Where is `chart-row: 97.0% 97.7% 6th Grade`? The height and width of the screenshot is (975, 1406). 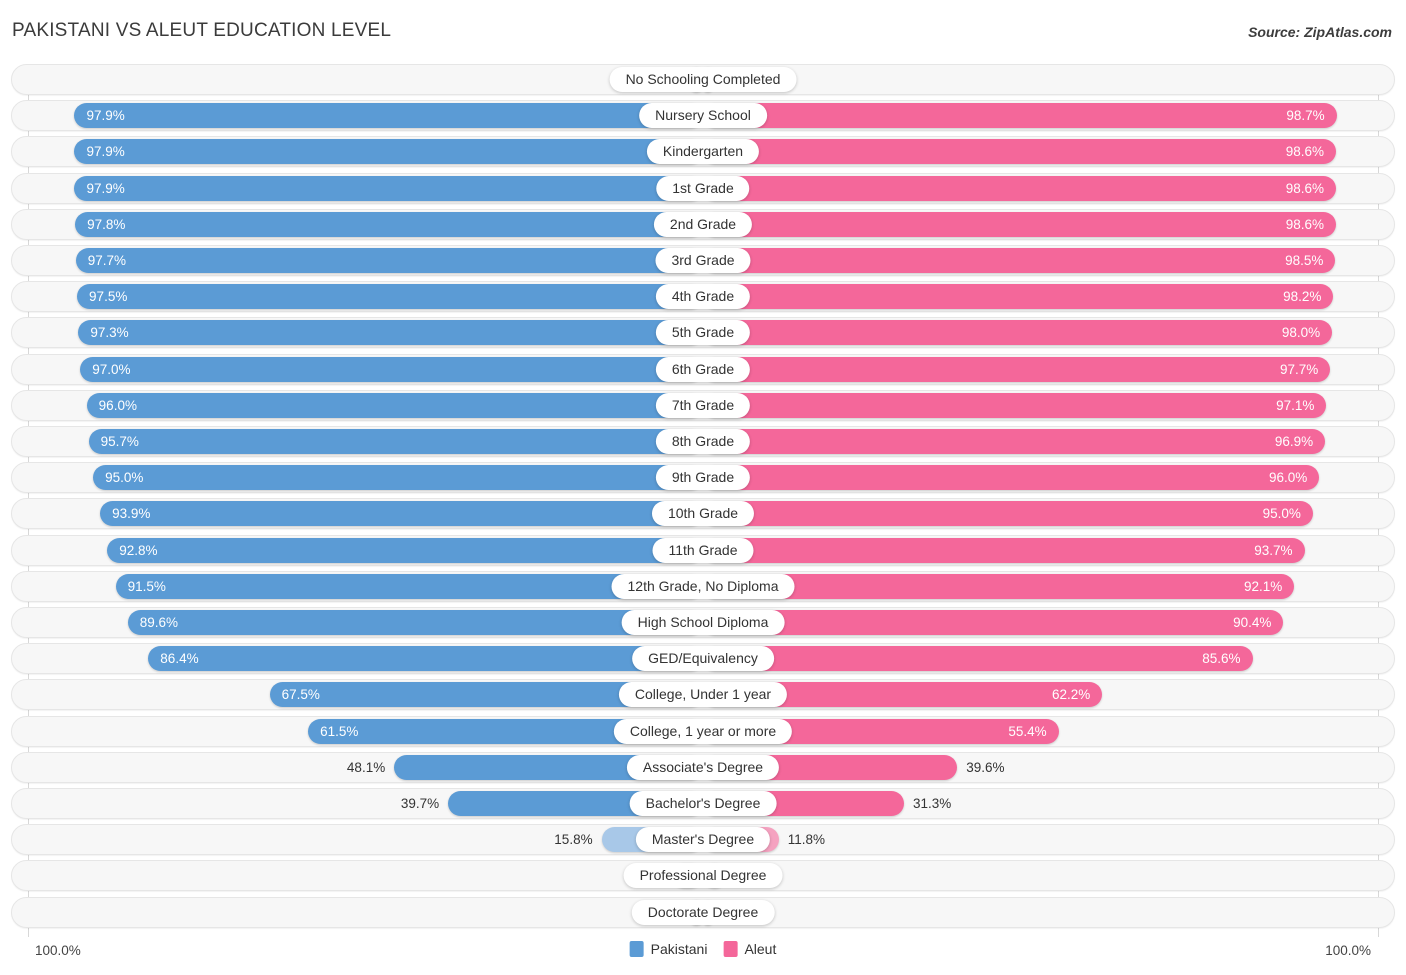 chart-row: 97.0% 97.7% 6th Grade is located at coordinates (703, 369).